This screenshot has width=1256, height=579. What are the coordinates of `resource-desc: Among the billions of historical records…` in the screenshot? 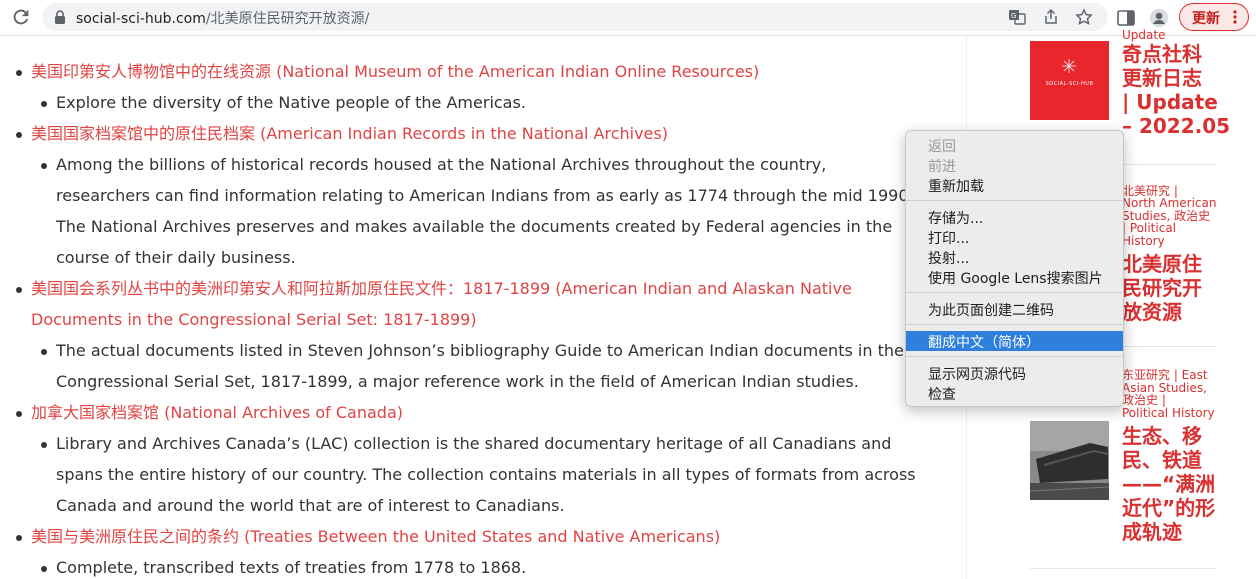 It's located at (441, 164).